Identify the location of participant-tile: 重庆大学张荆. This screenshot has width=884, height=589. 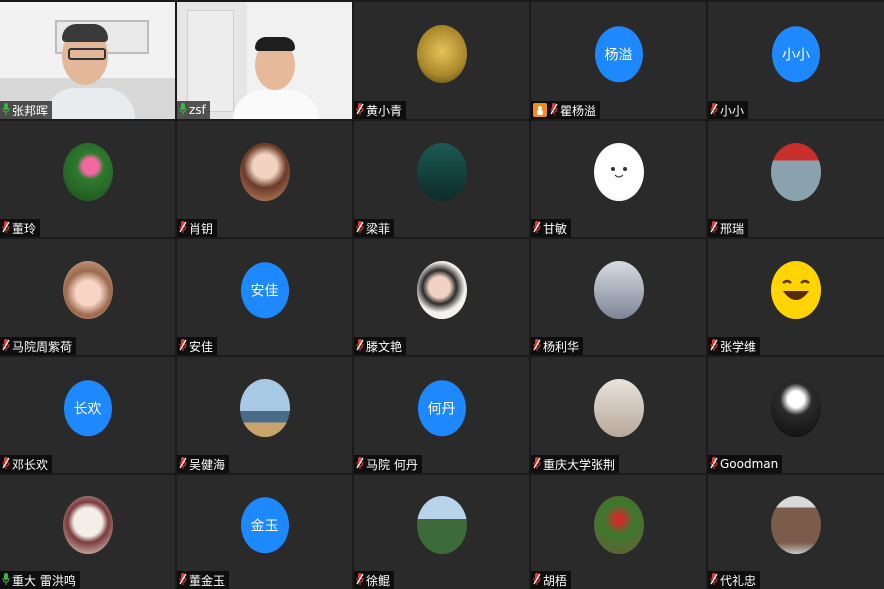
(618, 415).